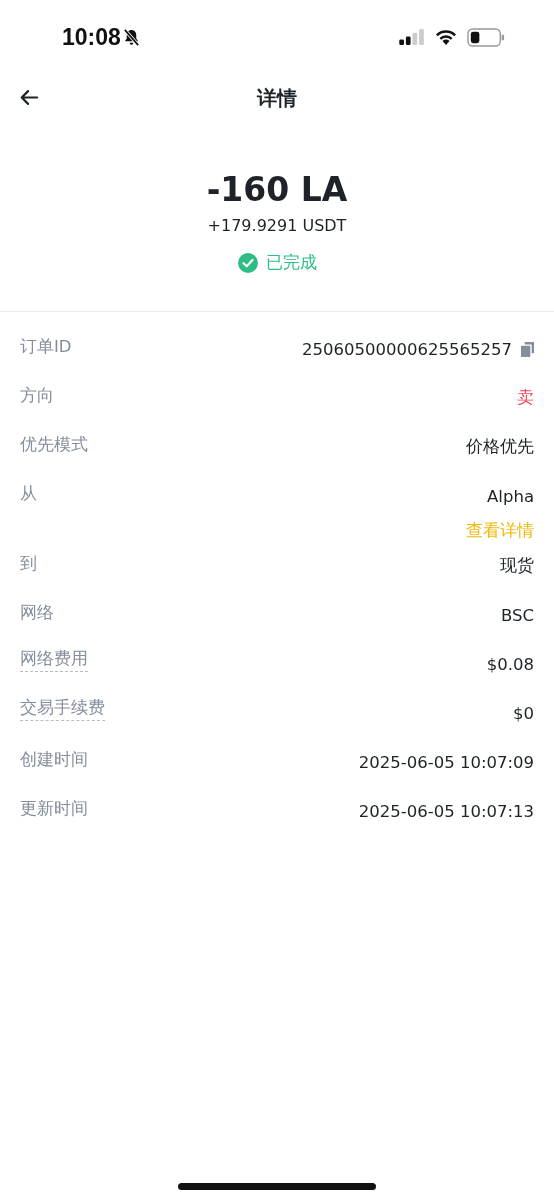  What do you see at coordinates (54, 760) in the screenshot?
I see `field-label: 创建时间` at bounding box center [54, 760].